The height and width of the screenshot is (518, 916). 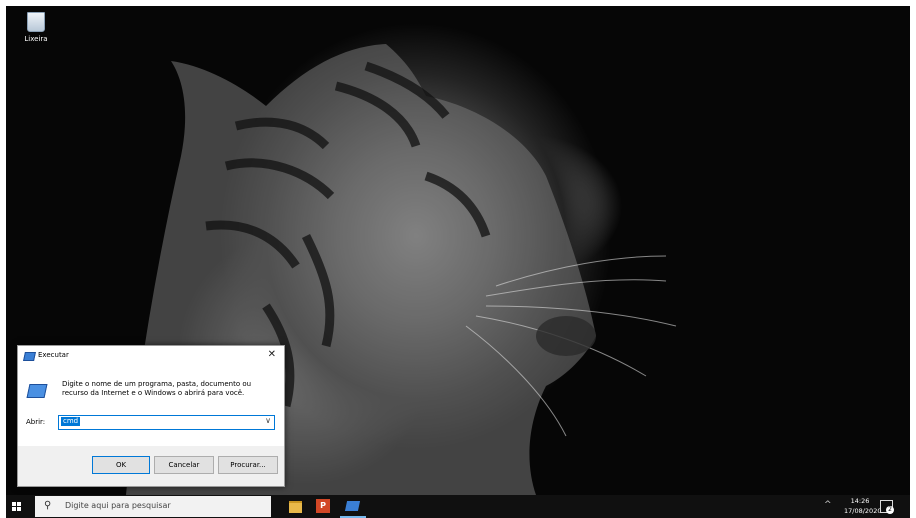 I want to click on clock: 14:26 17/08/2020, so click(x=863, y=506).